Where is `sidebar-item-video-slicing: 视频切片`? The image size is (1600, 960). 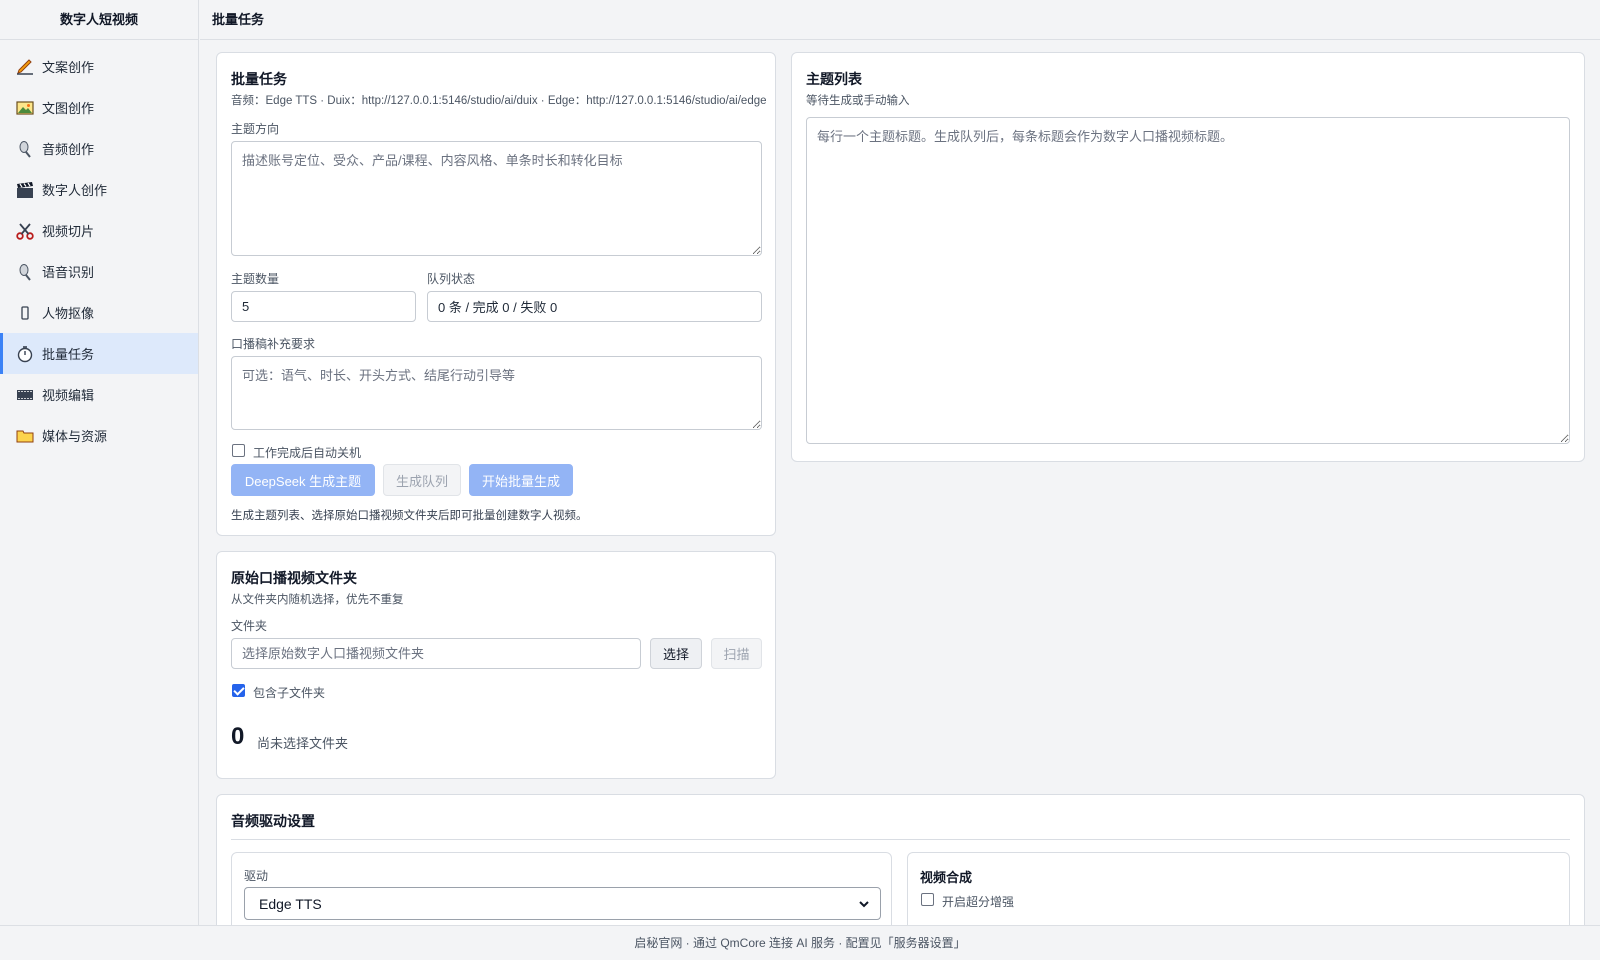
sidebar-item-video-slicing: 视频切片 is located at coordinates (99, 230).